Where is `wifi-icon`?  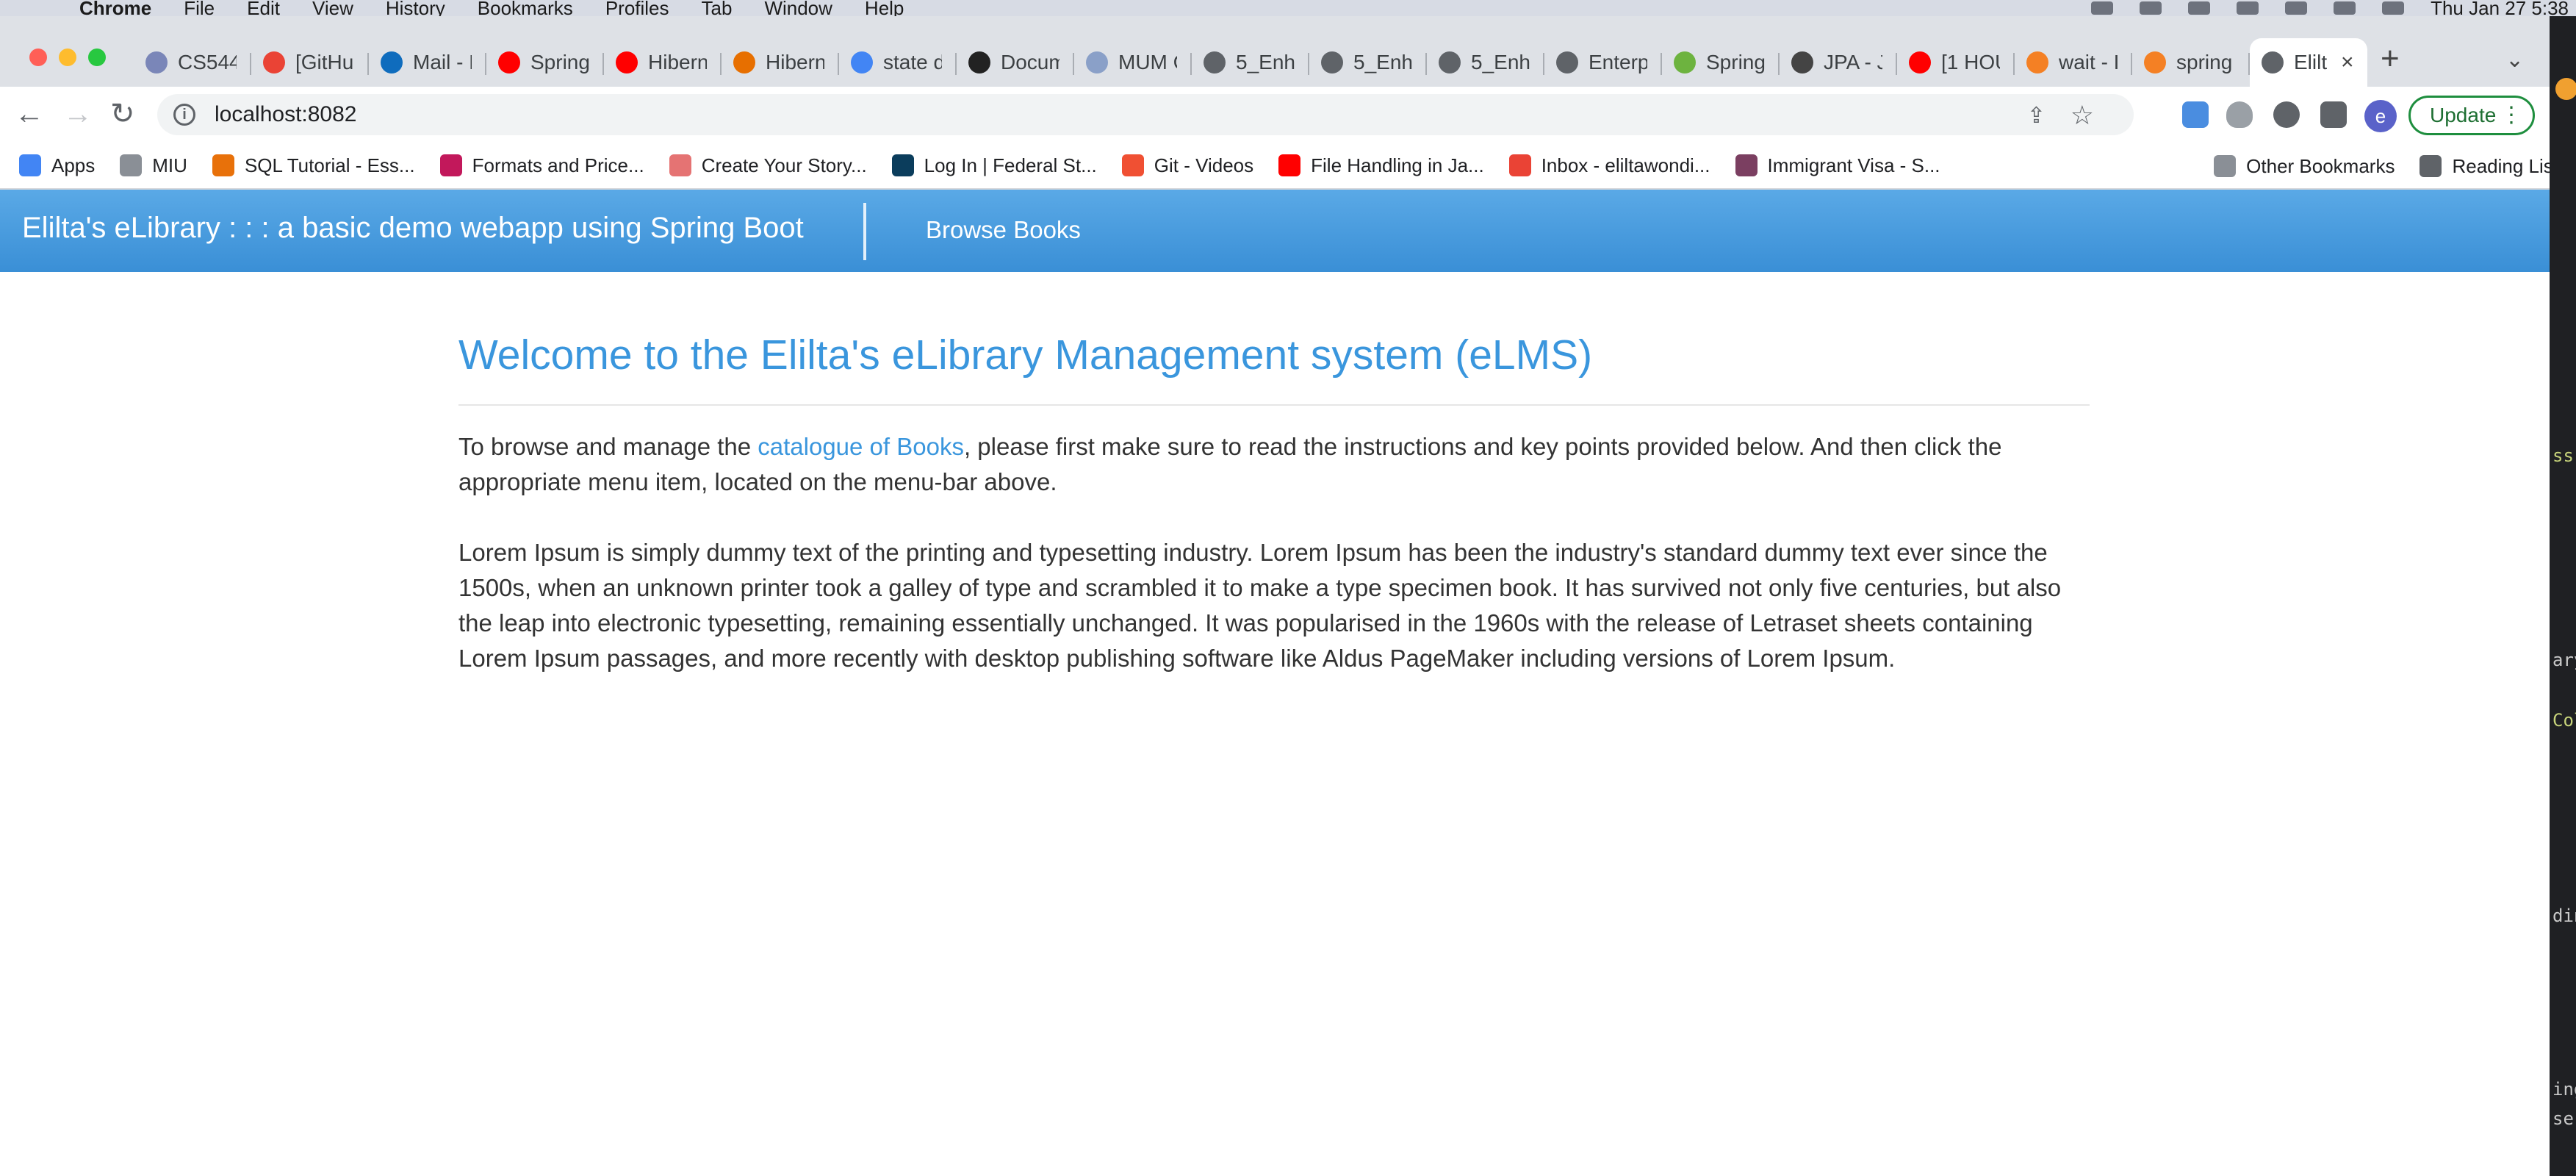
wifi-icon is located at coordinates (2248, 8).